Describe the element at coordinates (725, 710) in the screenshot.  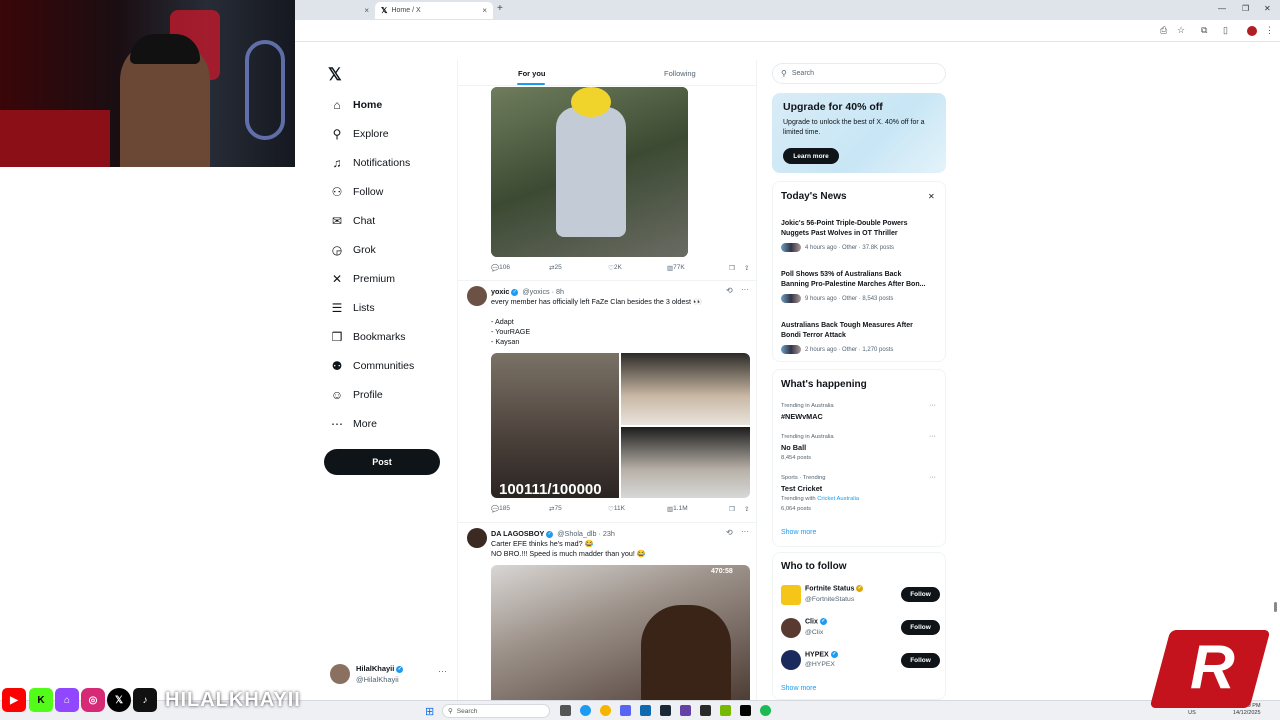
I see `nvidia-icon` at that location.